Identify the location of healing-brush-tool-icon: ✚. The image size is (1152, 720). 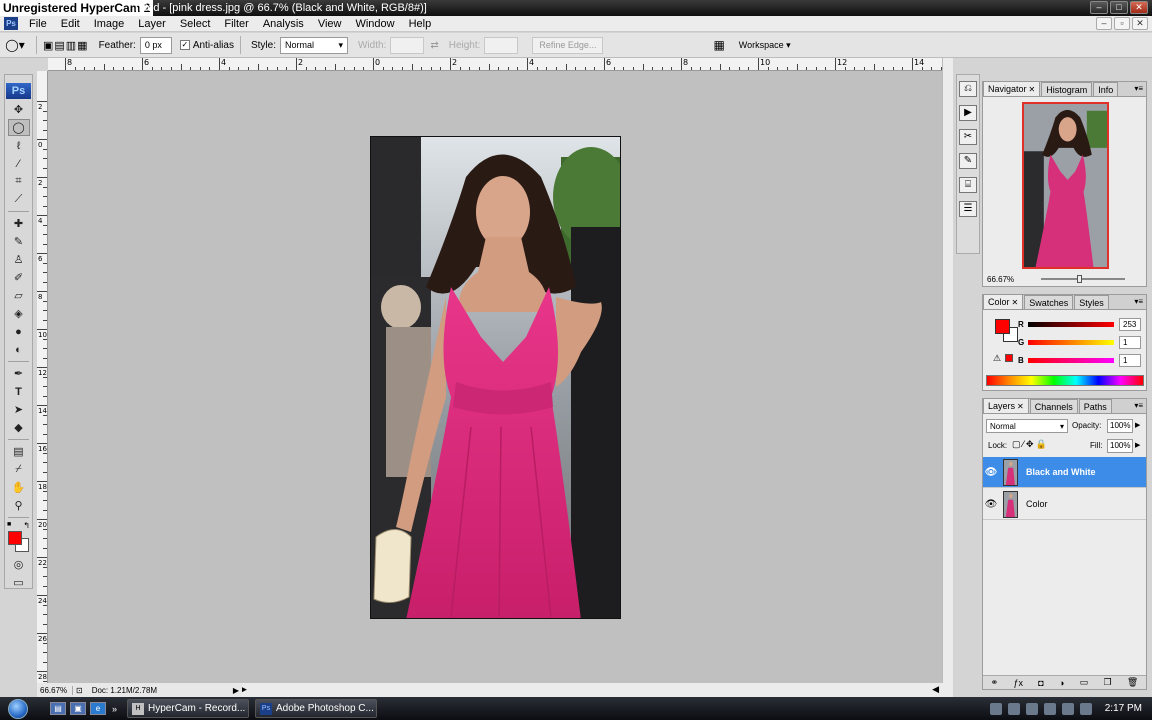
(19, 223).